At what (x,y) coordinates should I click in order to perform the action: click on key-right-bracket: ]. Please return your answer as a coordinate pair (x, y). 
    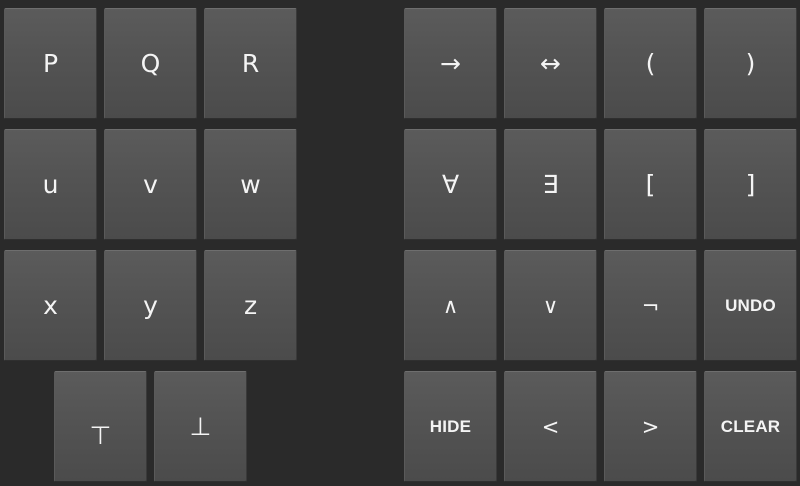
    Looking at the image, I should click on (750, 184).